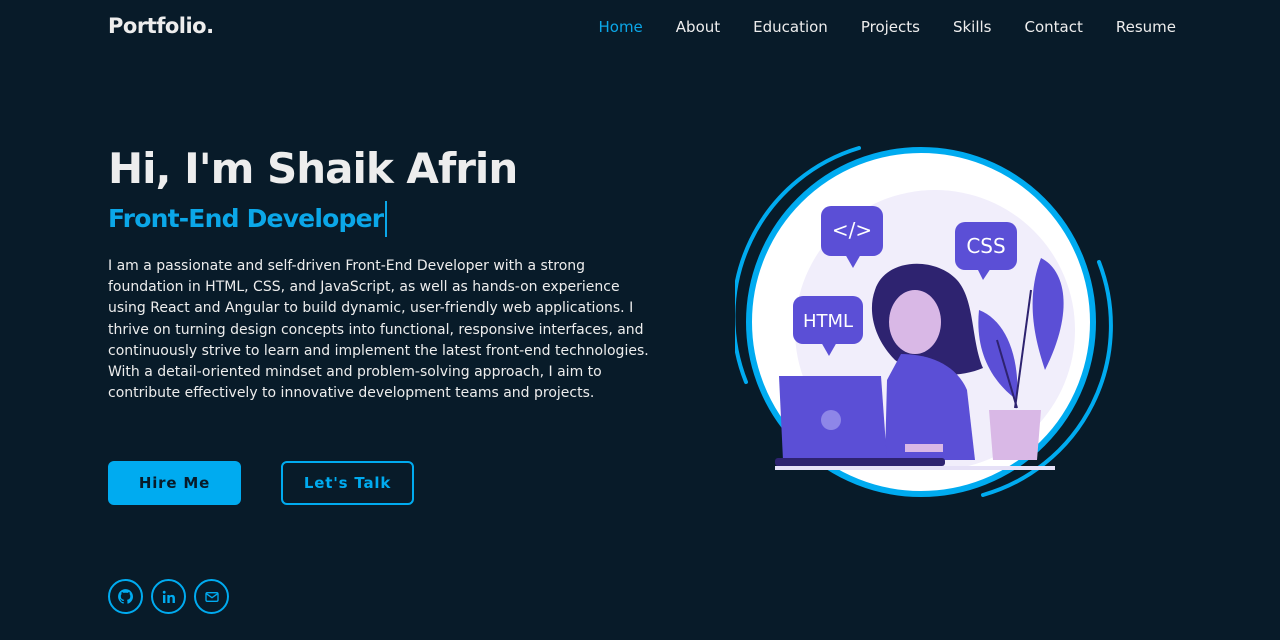 The width and height of the screenshot is (1280, 640). What do you see at coordinates (852, 230) in the screenshot?
I see `code-bubble-text: </>` at bounding box center [852, 230].